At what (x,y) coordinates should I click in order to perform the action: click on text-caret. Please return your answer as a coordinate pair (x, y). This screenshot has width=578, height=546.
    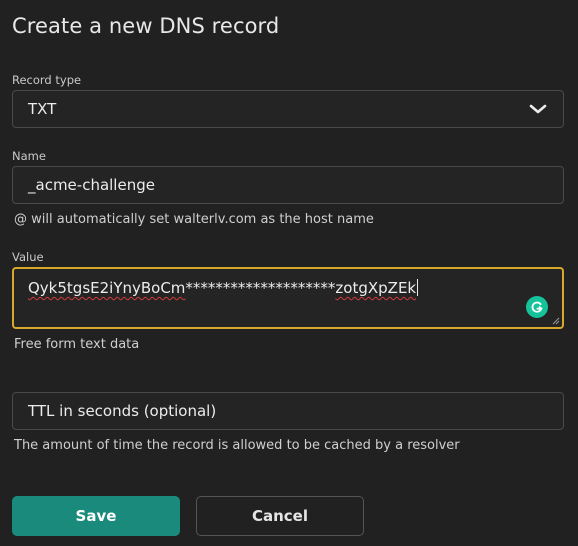
    Looking at the image, I should click on (418, 287).